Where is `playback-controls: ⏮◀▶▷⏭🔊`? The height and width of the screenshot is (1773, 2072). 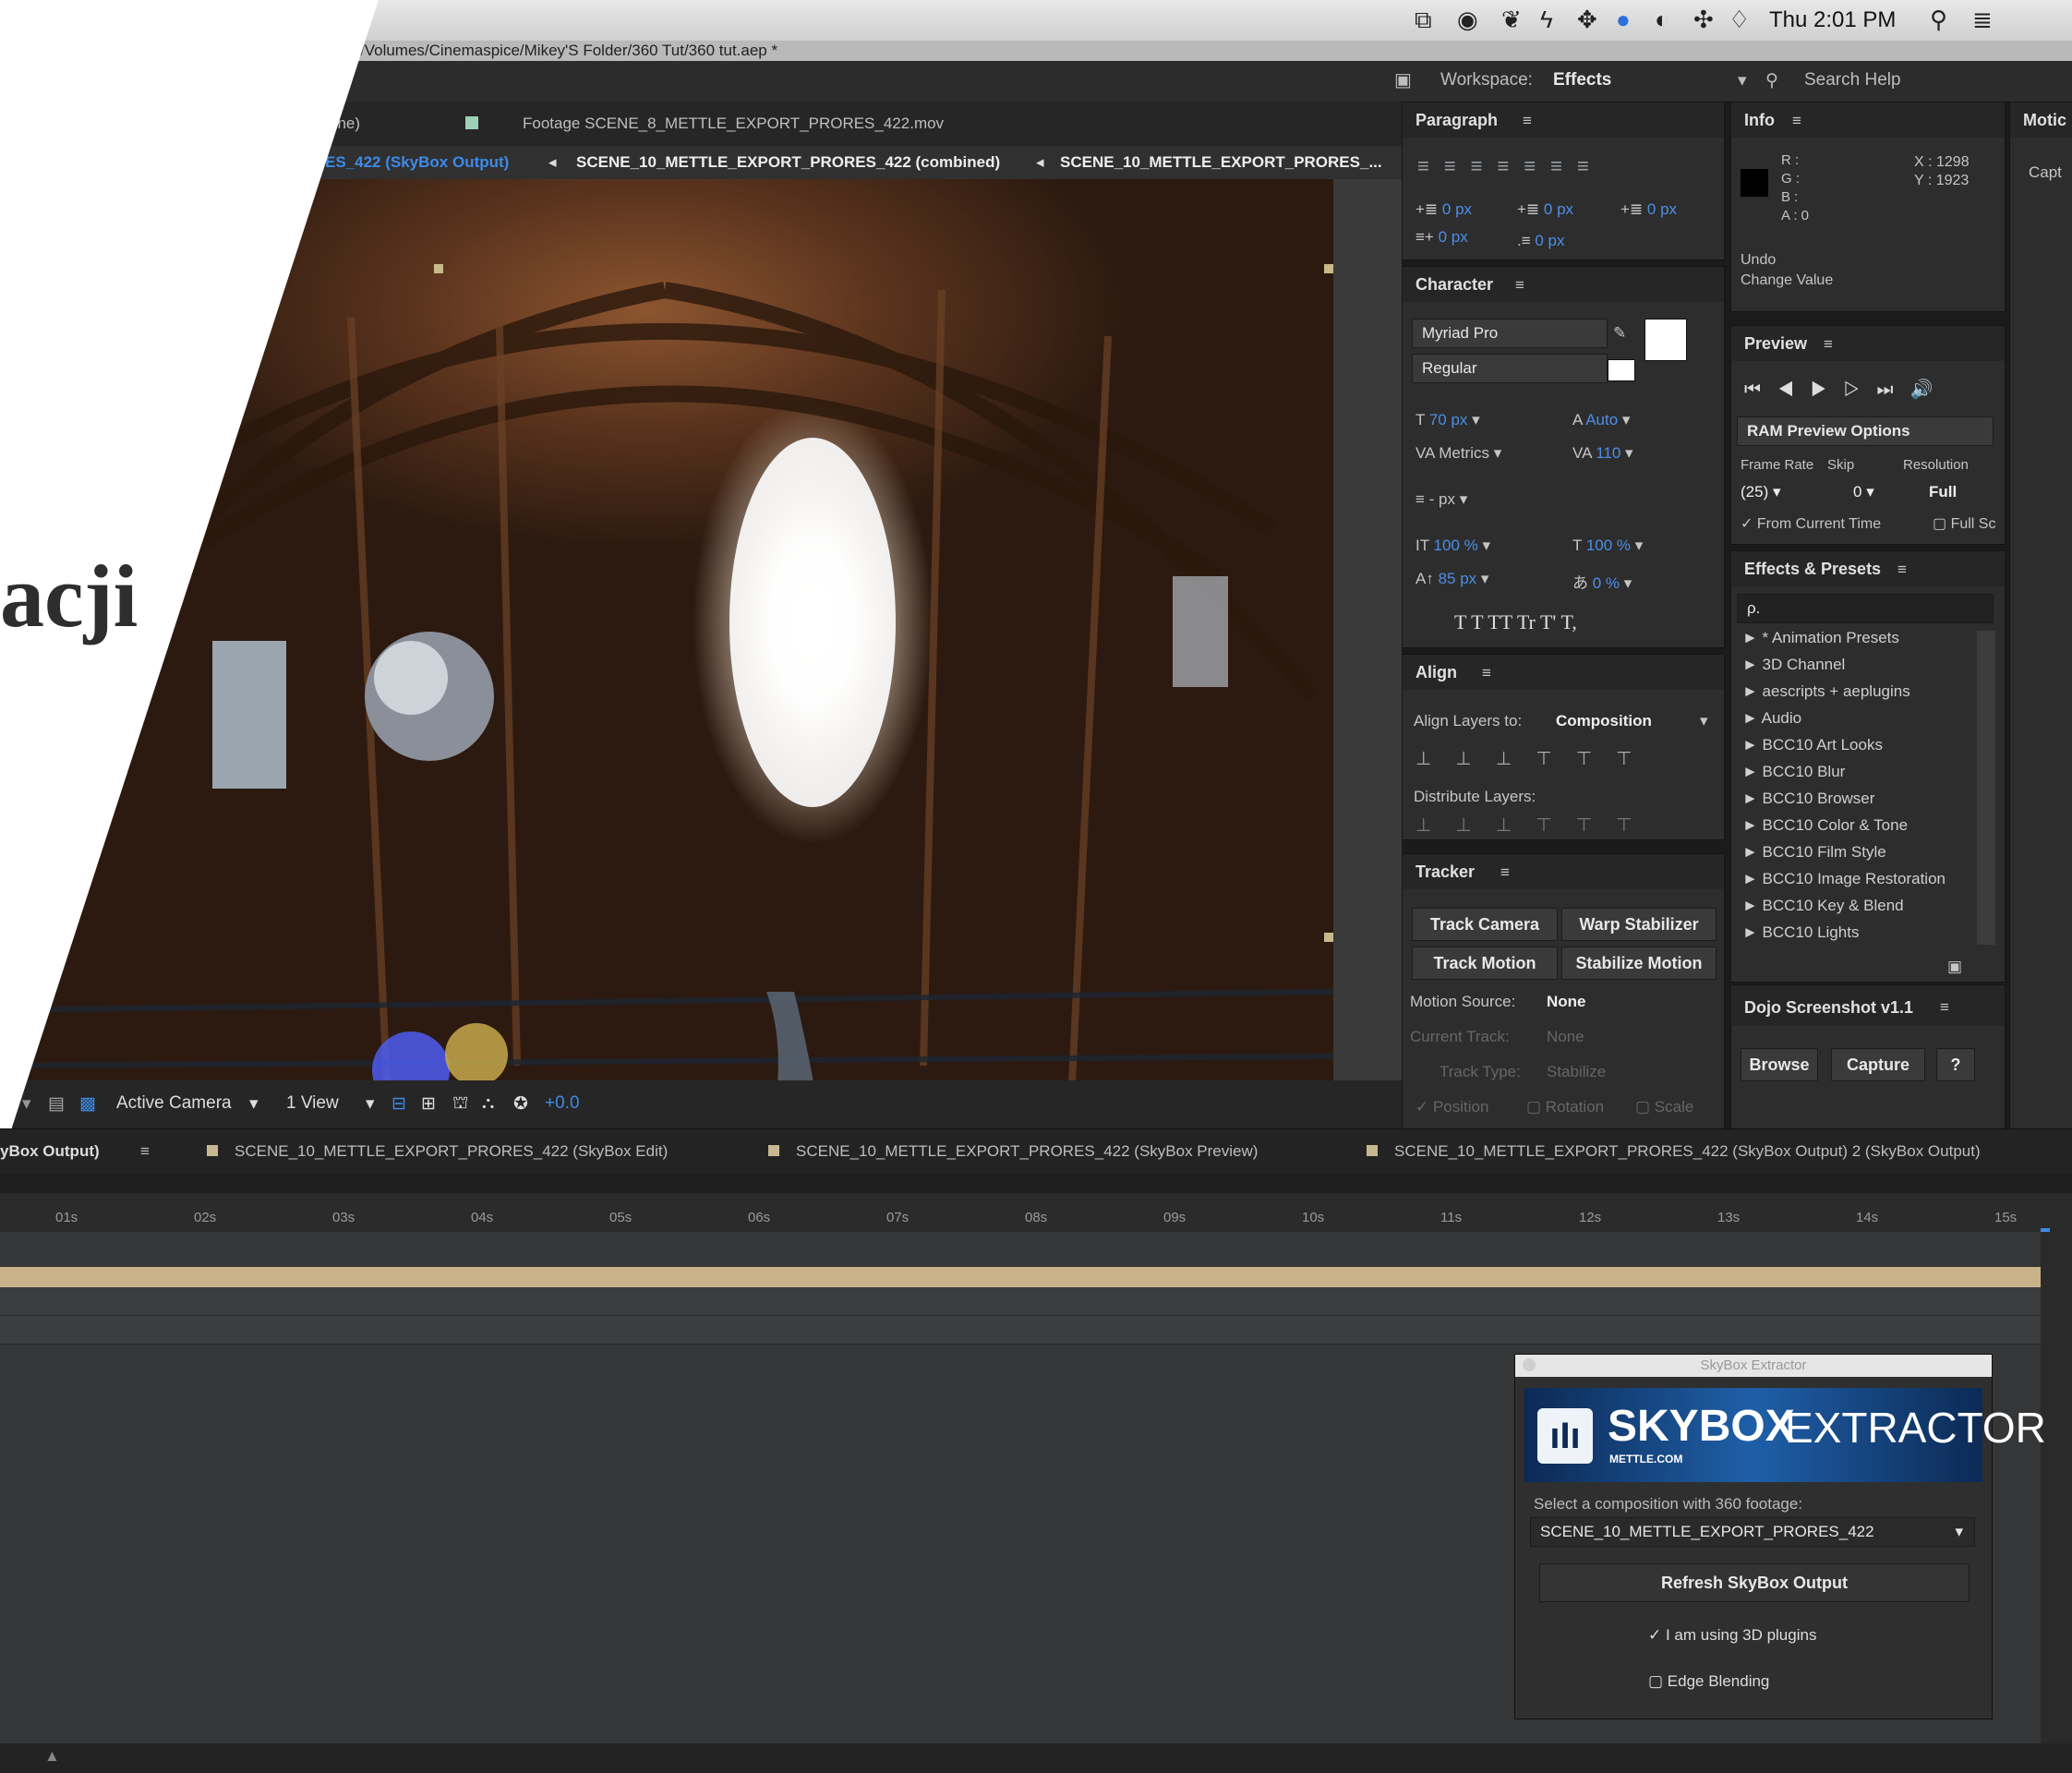
playback-controls: ⏮◀▶▷⏭🔊 is located at coordinates (1846, 389).